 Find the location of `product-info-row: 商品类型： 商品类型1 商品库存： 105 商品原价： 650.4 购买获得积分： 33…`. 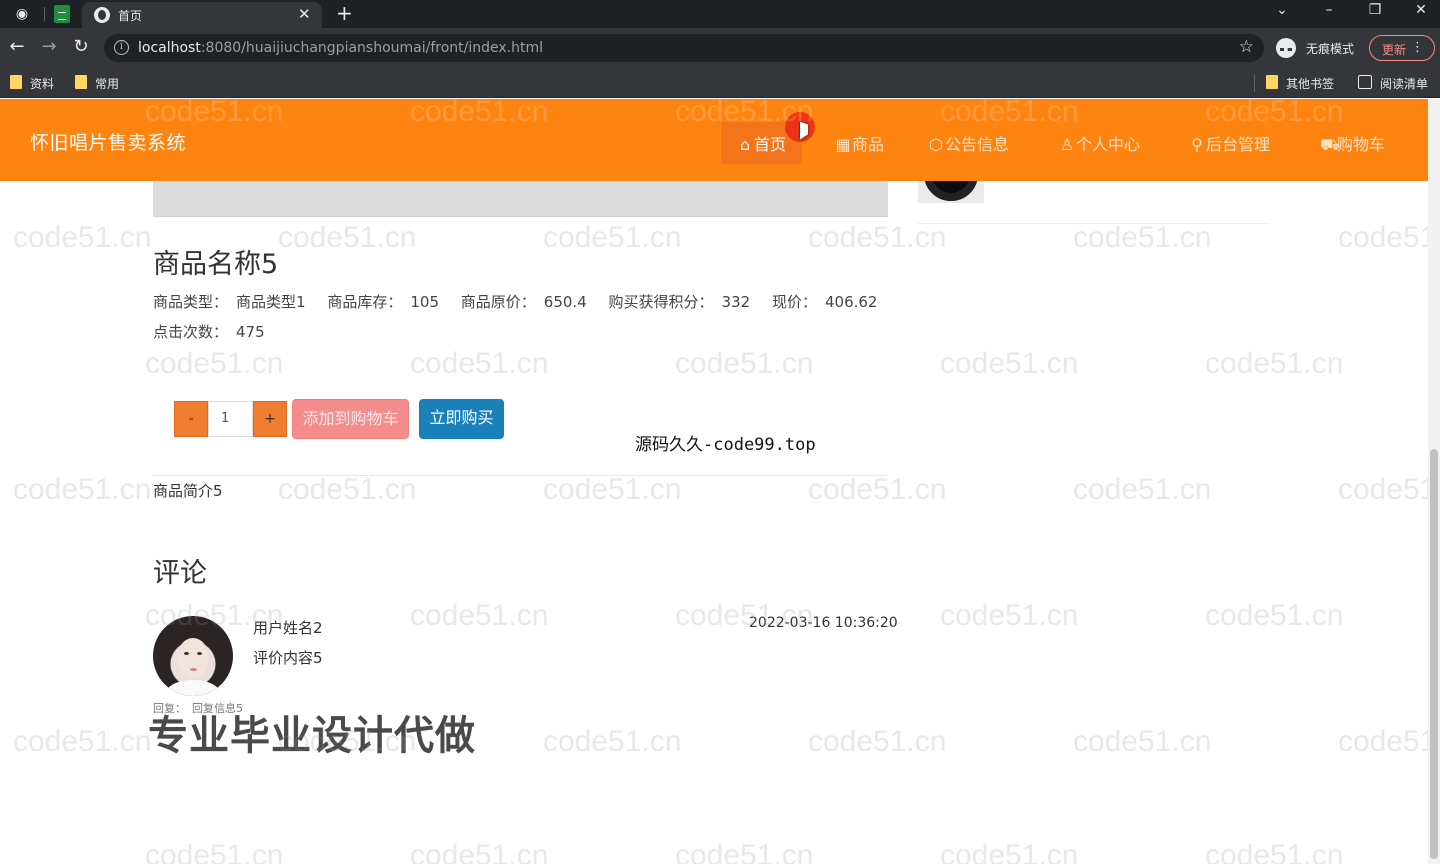

product-info-row: 商品类型： 商品类型1 商品库存： 105 商品原价： 650.4 购买获得积分： 33… is located at coordinates (515, 302).